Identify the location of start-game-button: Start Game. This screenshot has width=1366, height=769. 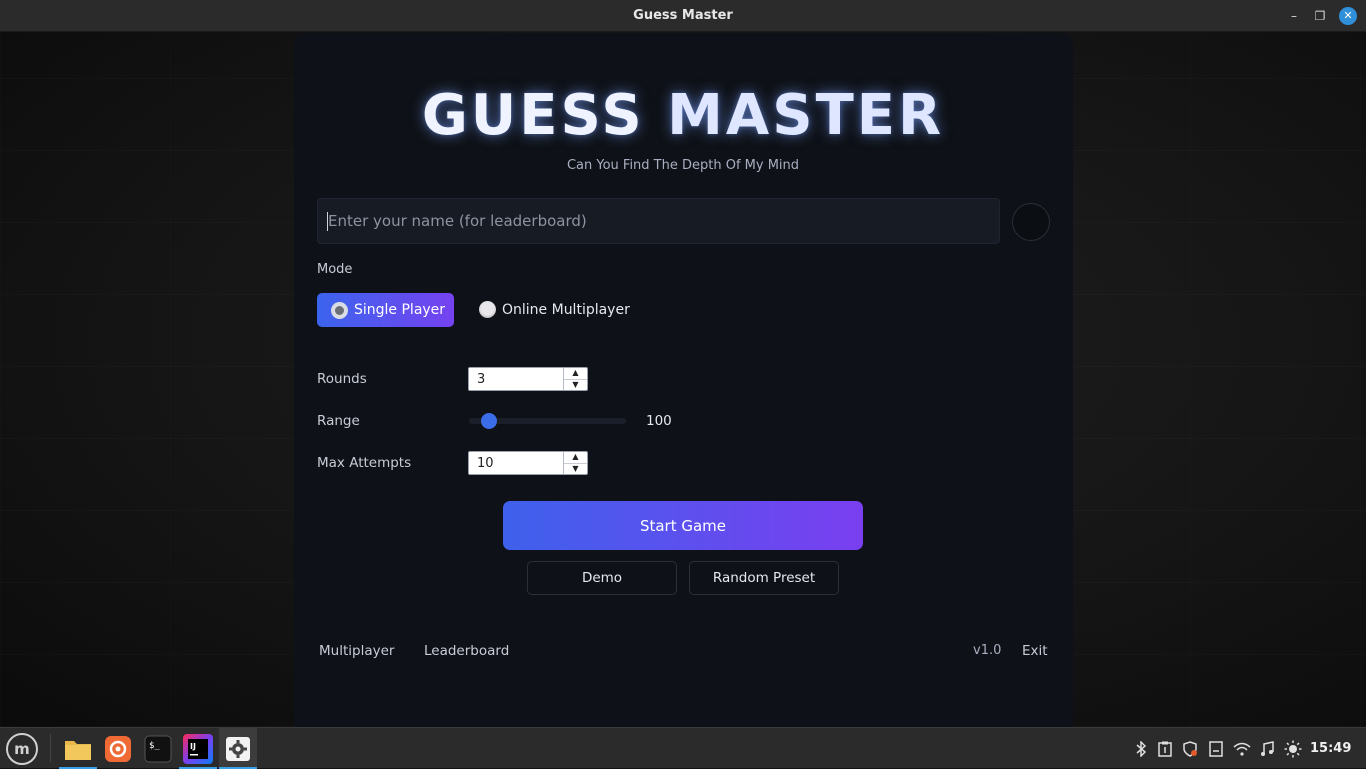
(683, 525).